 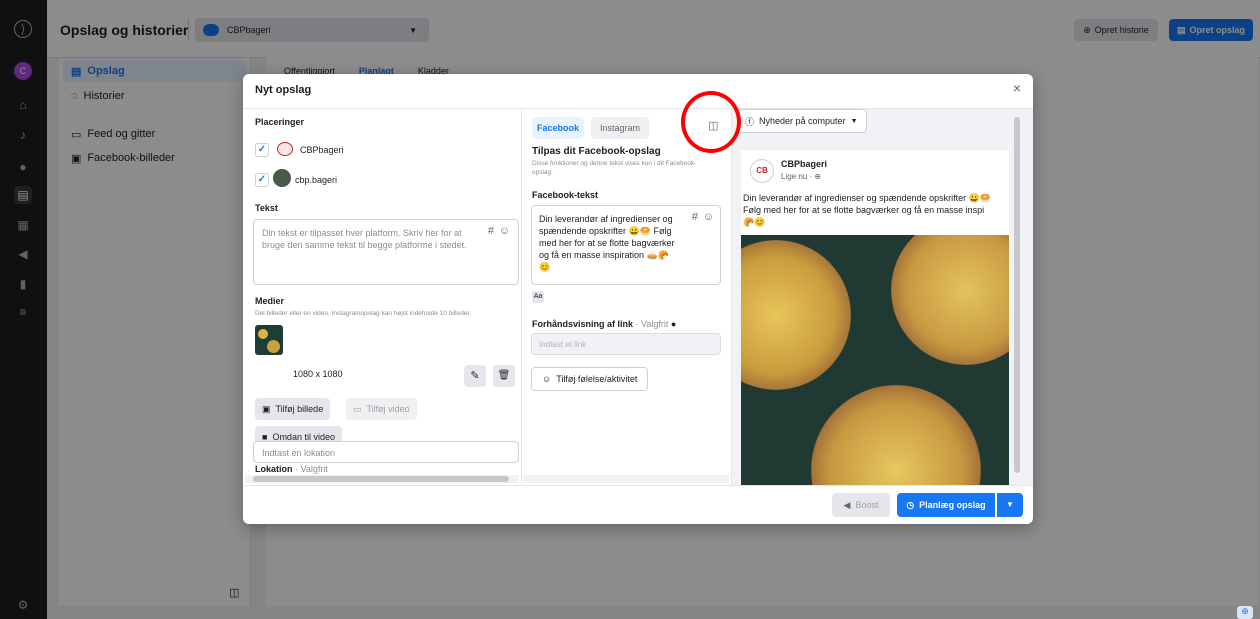 I want to click on account-instagram-name: cbp.bageri, so click(x=316, y=180).